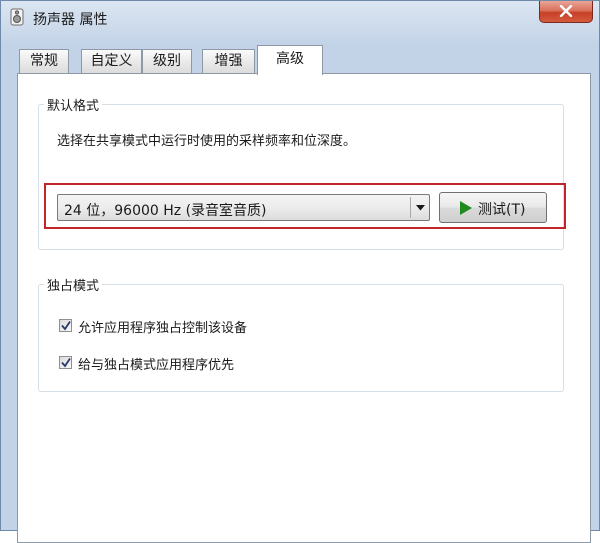  I want to click on tab-general: 常规, so click(44, 61).